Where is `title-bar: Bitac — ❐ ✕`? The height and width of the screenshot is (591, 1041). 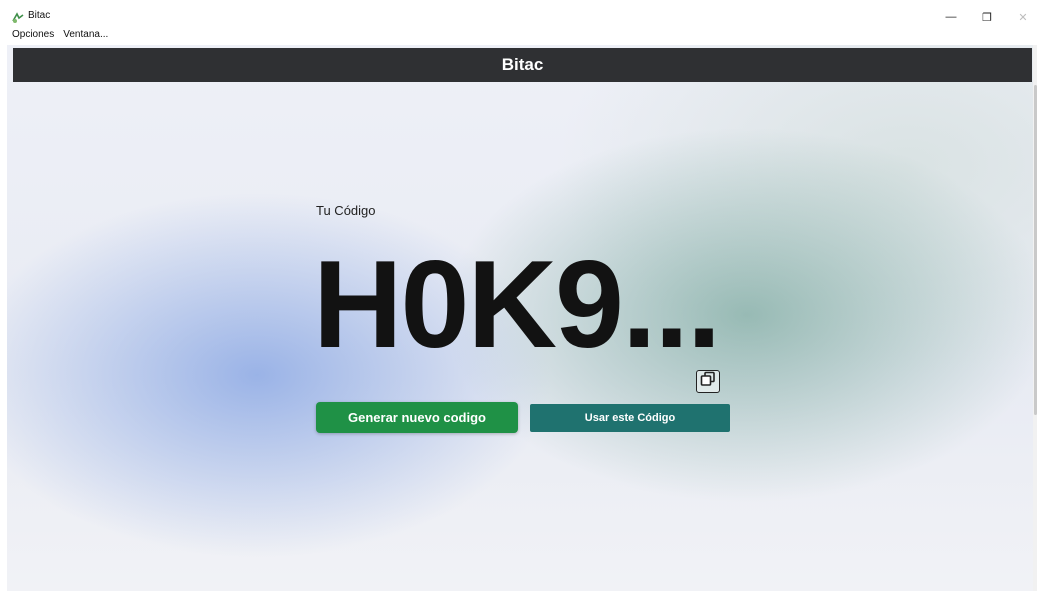 title-bar: Bitac — ❐ ✕ is located at coordinates (520, 17).